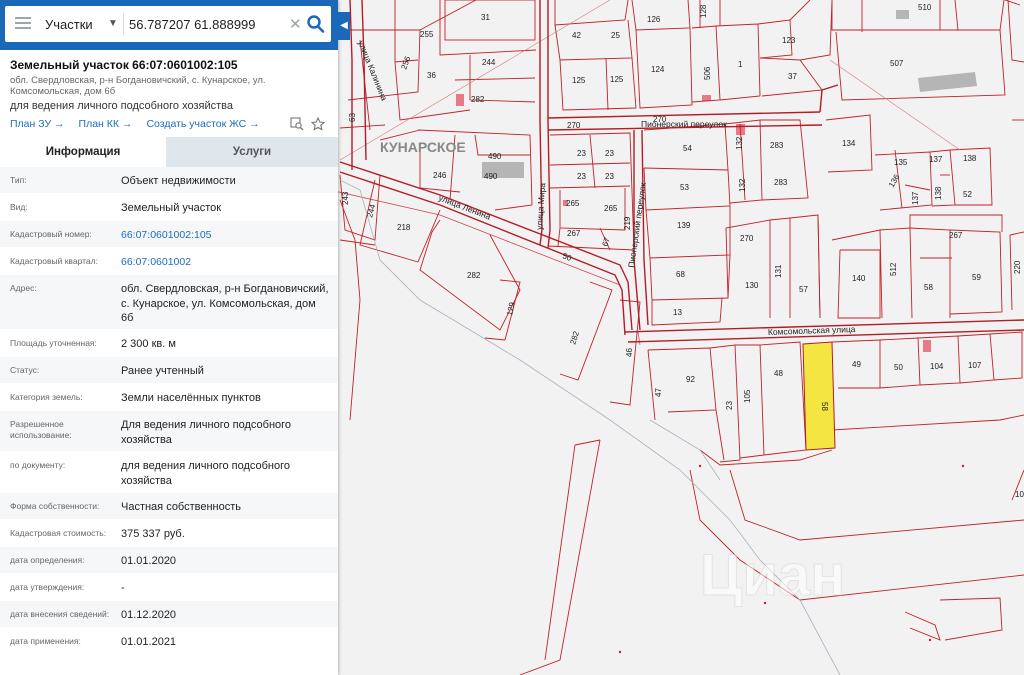 Image resolution: width=1024 pixels, height=675 pixels. I want to click on plan-zu-link: План ЗУ →, so click(37, 124).